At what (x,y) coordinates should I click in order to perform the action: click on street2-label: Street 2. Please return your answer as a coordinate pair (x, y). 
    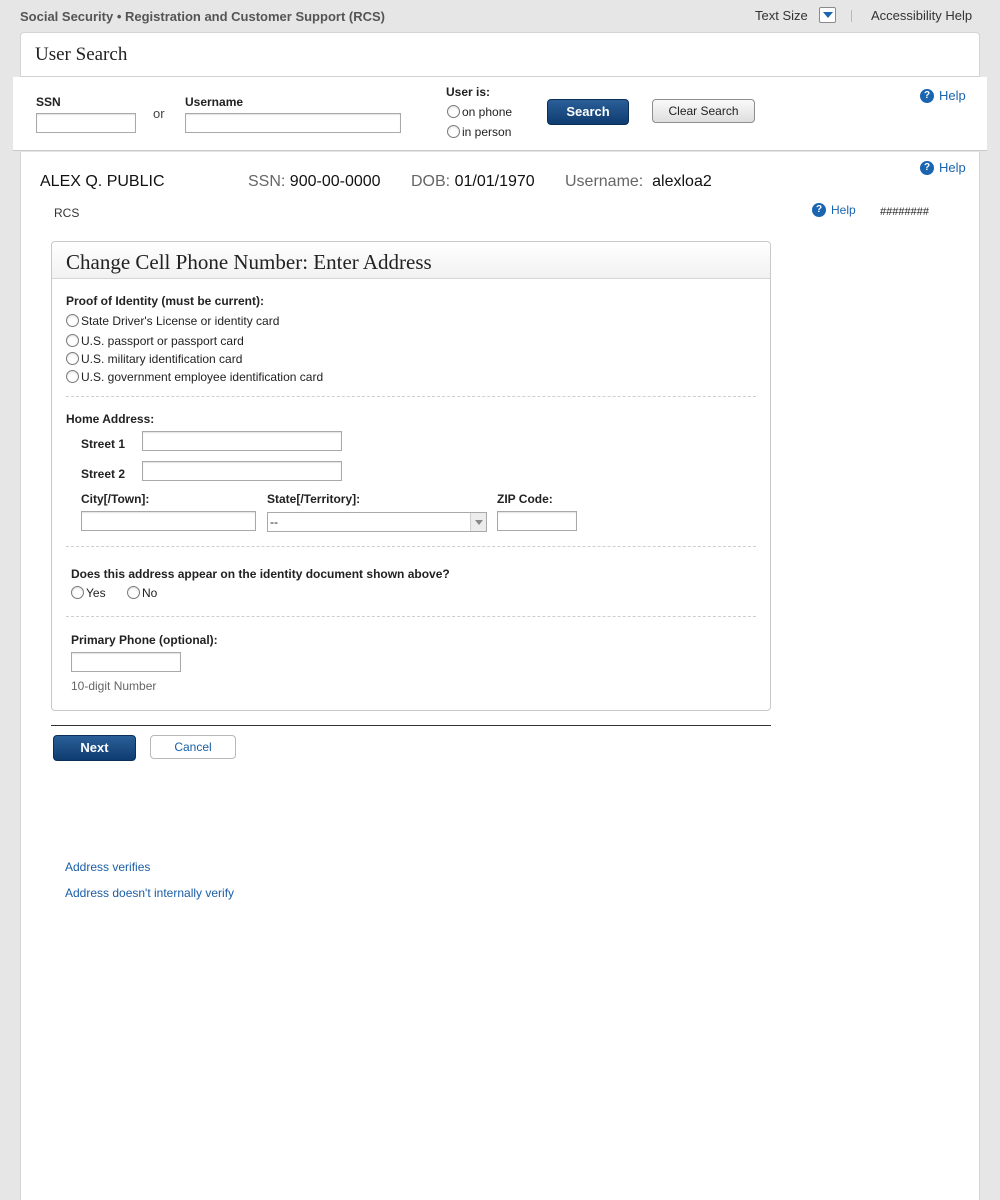
    Looking at the image, I should click on (103, 474).